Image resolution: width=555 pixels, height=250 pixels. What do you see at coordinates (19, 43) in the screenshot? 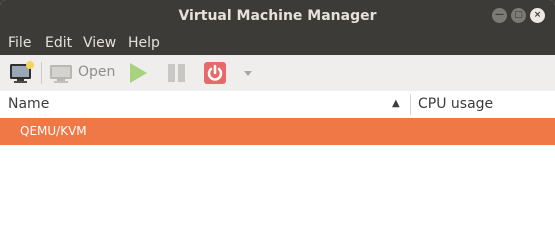
I see `menu-file: File` at bounding box center [19, 43].